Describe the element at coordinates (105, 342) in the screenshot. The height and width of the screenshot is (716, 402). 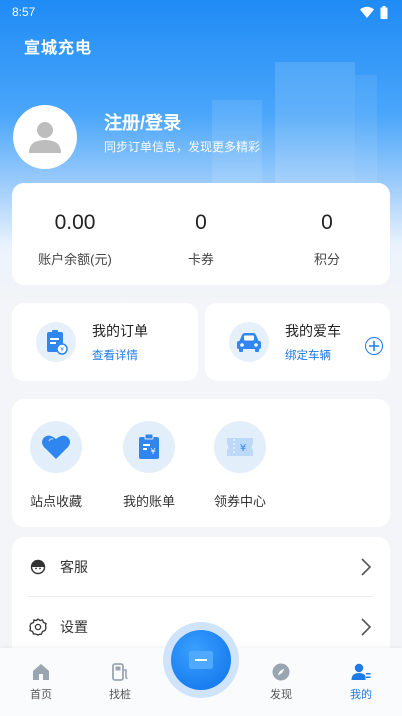
I see `my-orders-card: ¥ 我的订单 查看详情` at that location.